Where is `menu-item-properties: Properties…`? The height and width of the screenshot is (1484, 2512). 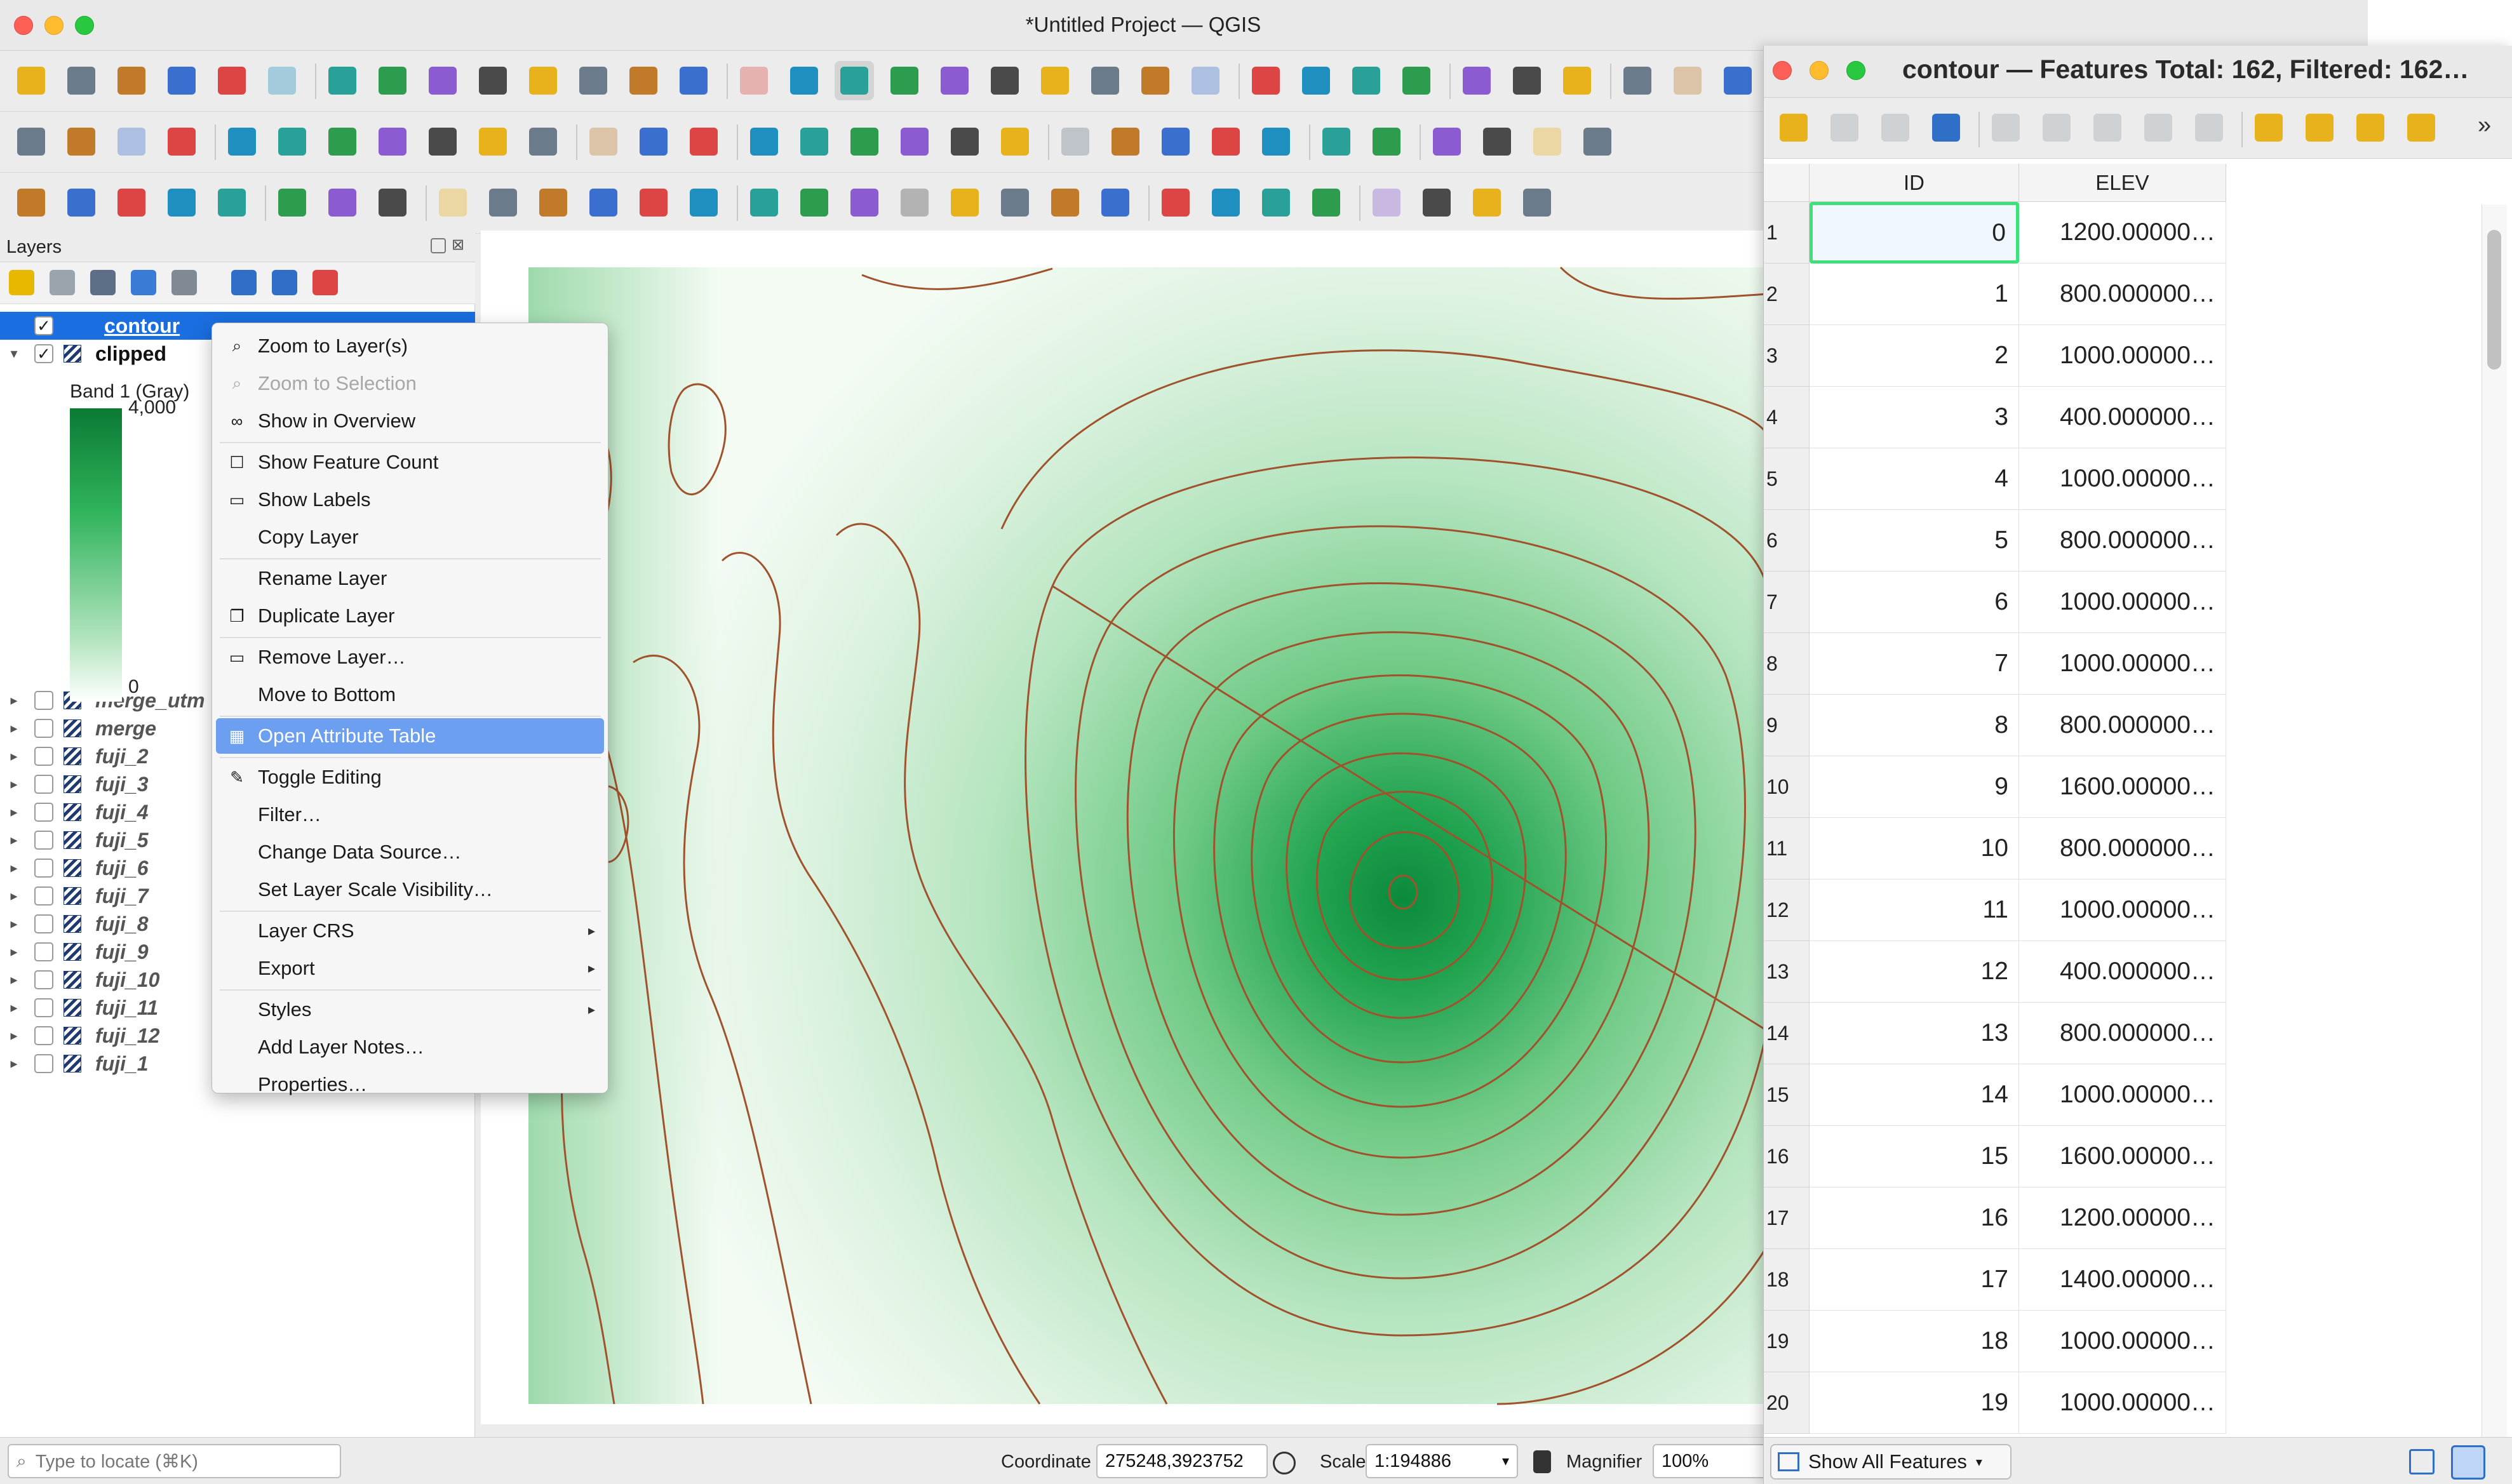 menu-item-properties: Properties… is located at coordinates (410, 1084).